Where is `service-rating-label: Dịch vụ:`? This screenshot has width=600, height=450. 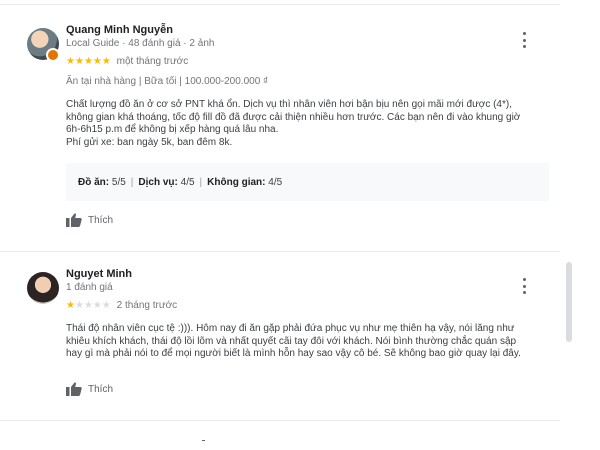 service-rating-label: Dịch vụ: is located at coordinates (158, 182).